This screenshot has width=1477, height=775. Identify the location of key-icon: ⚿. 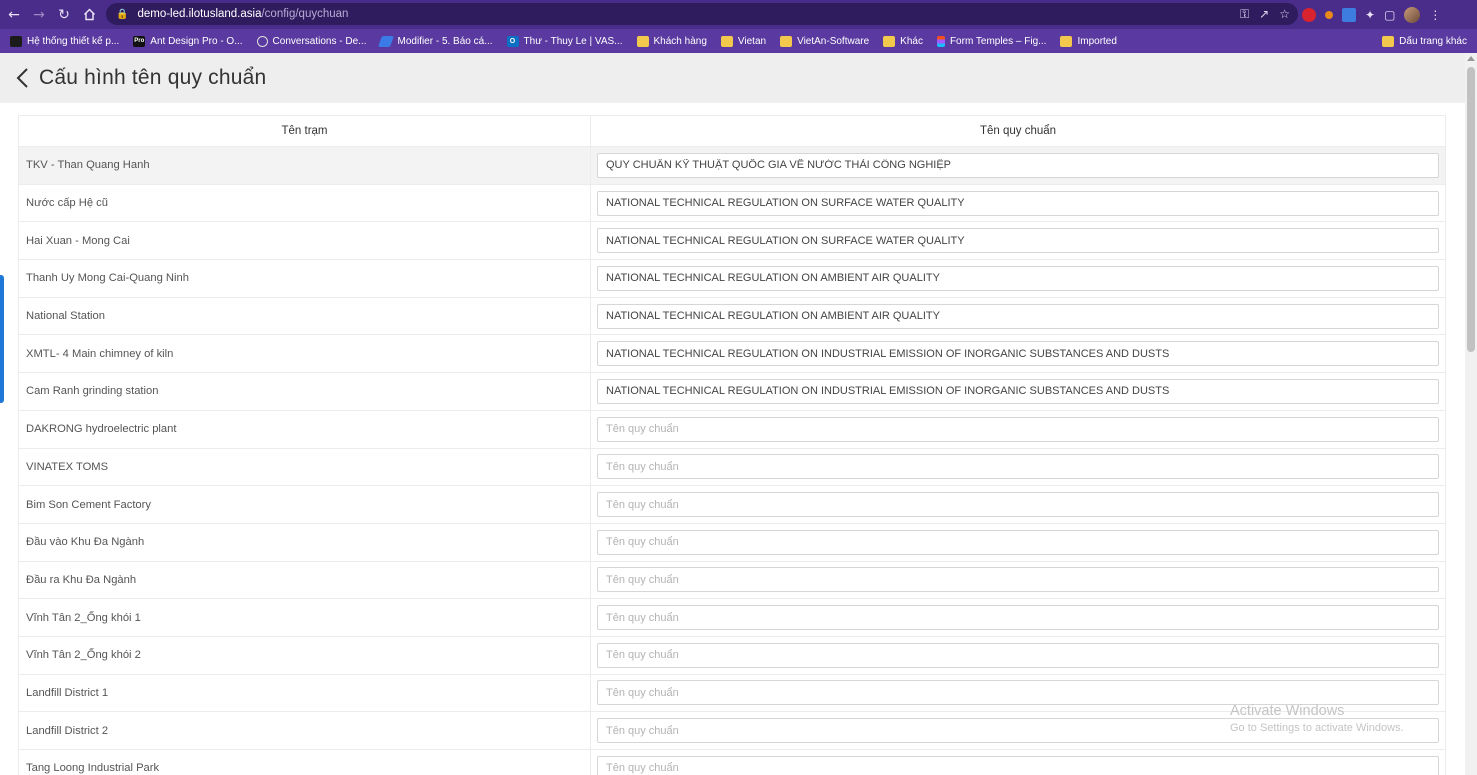
(1244, 14).